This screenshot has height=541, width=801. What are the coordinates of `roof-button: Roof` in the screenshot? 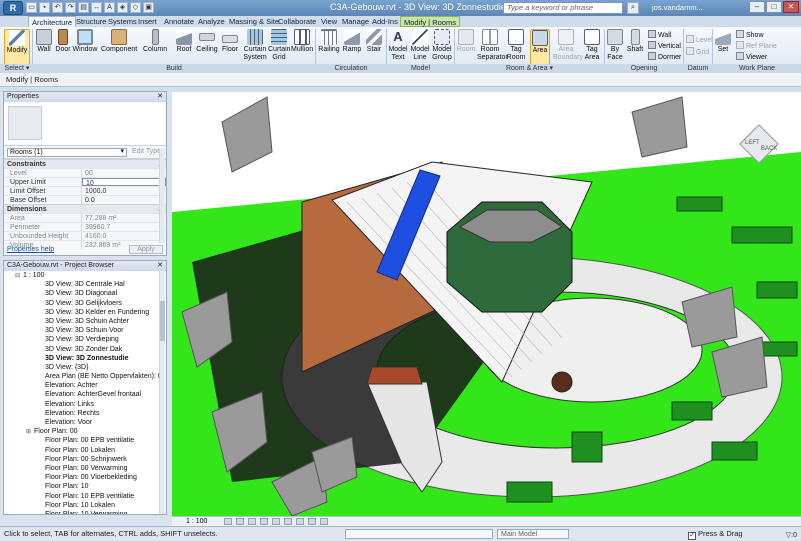 It's located at (184, 47).